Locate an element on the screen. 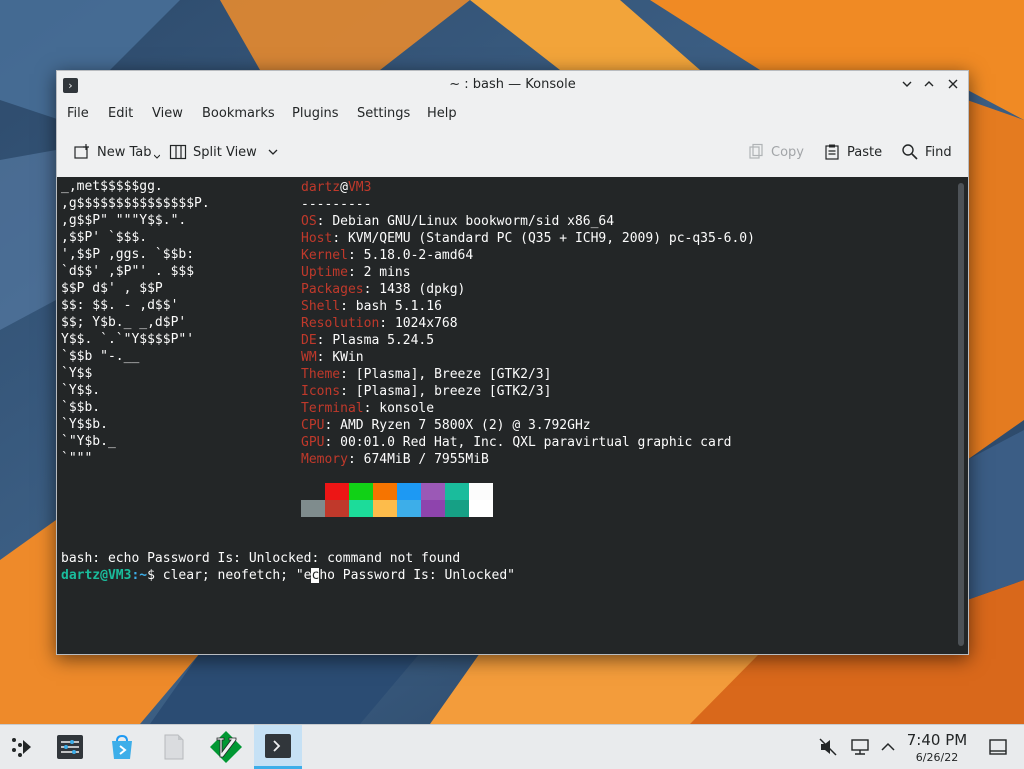 This screenshot has height=769, width=1024. svg-text: ',$$P ,ggs. `$$b: is located at coordinates (127, 254).